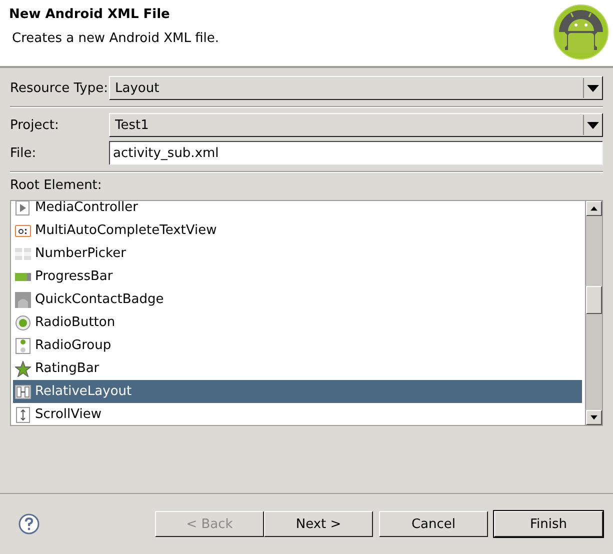 The height and width of the screenshot is (554, 613). I want to click on list-item: ProgressBar, so click(297, 276).